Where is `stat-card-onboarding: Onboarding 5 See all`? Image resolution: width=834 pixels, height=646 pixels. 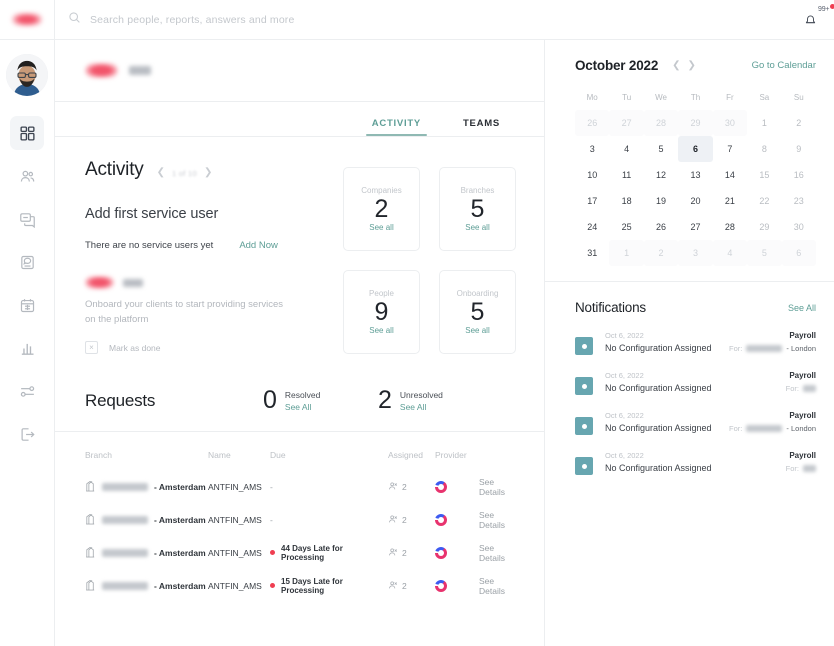
stat-card-onboarding: Onboarding 5 See all is located at coordinates (477, 312).